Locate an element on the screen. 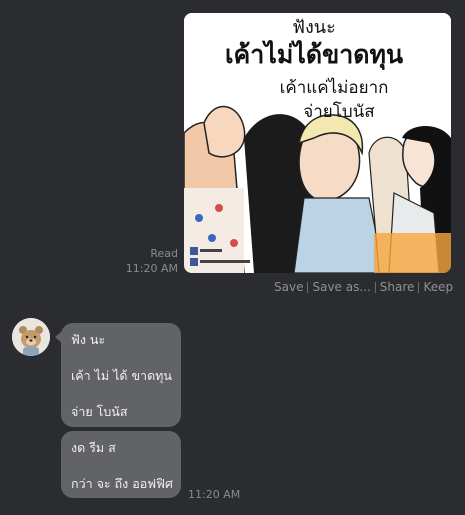 This screenshot has height=515, width=465. contact-avatar is located at coordinates (31, 337).